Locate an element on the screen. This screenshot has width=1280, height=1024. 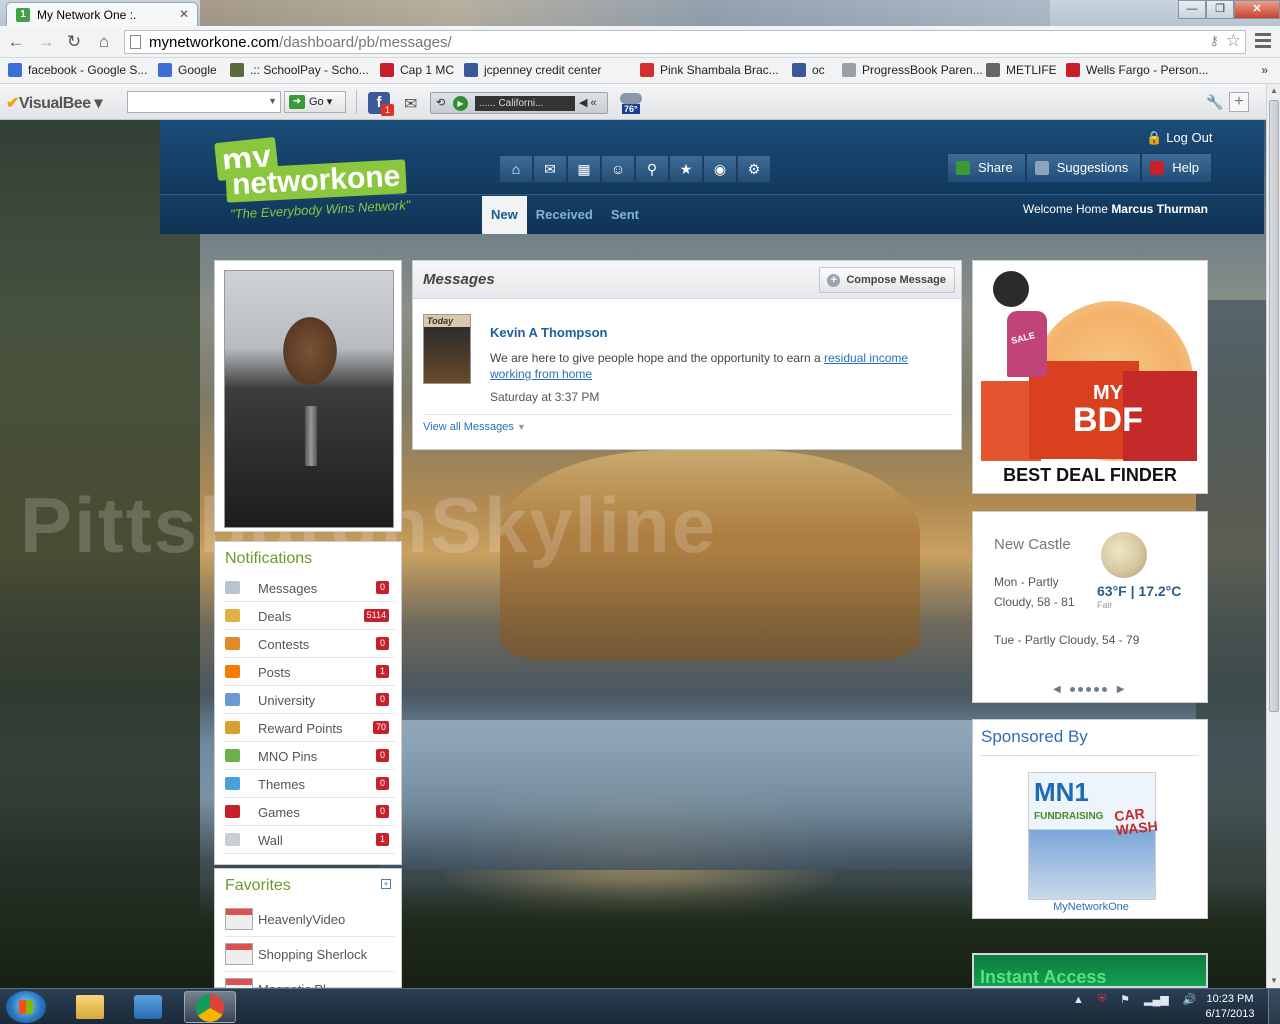
volume-icon: 🔊 is located at coordinates (1190, 999).